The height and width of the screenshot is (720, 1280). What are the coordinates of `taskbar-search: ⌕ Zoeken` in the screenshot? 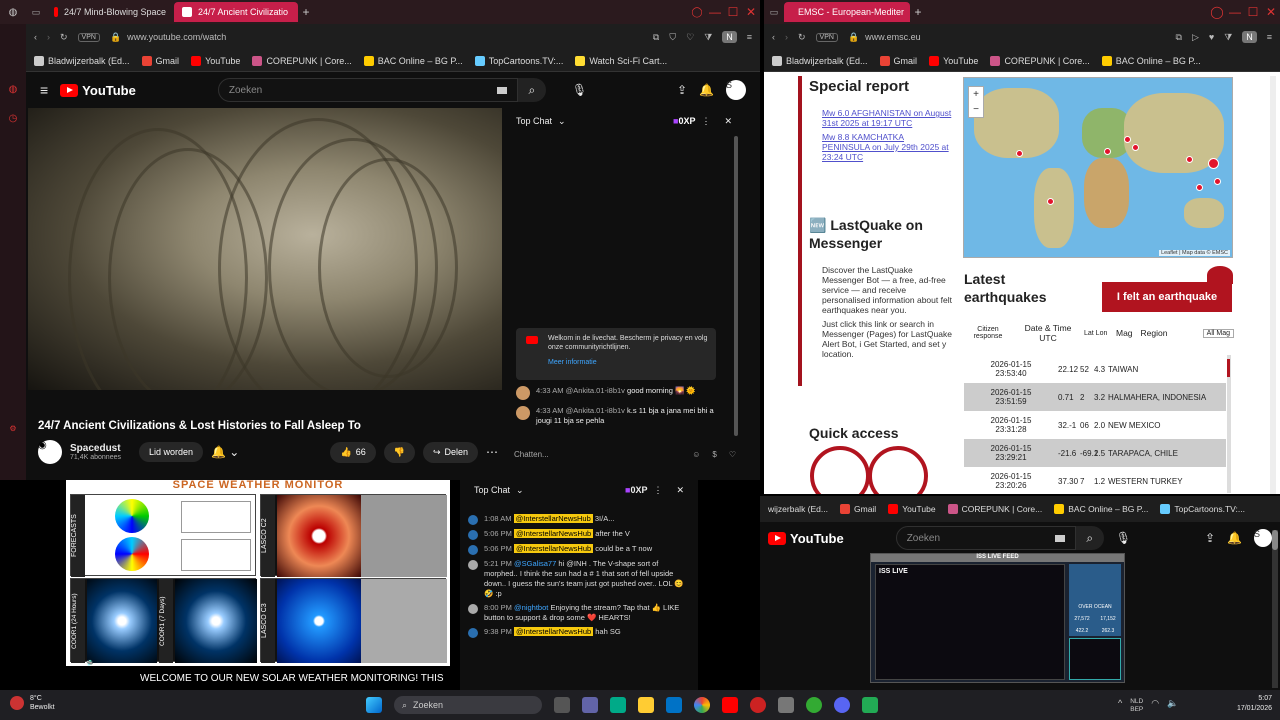 It's located at (468, 705).